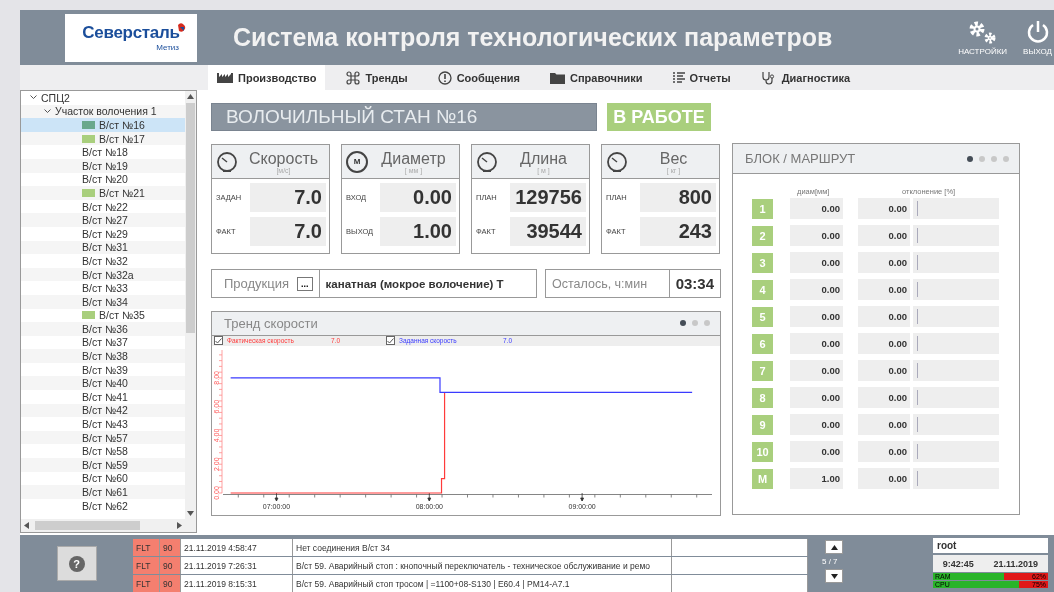 The image size is (1054, 592). Describe the element at coordinates (958, 563) in the screenshot. I see `clock-time: 9:42:45` at that location.